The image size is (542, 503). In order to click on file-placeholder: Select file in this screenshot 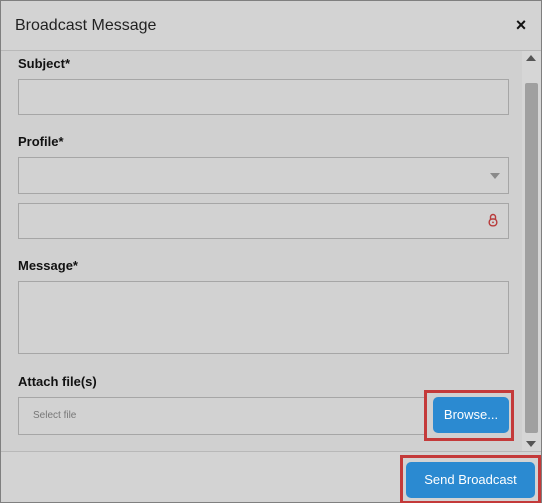, I will do `click(55, 415)`.